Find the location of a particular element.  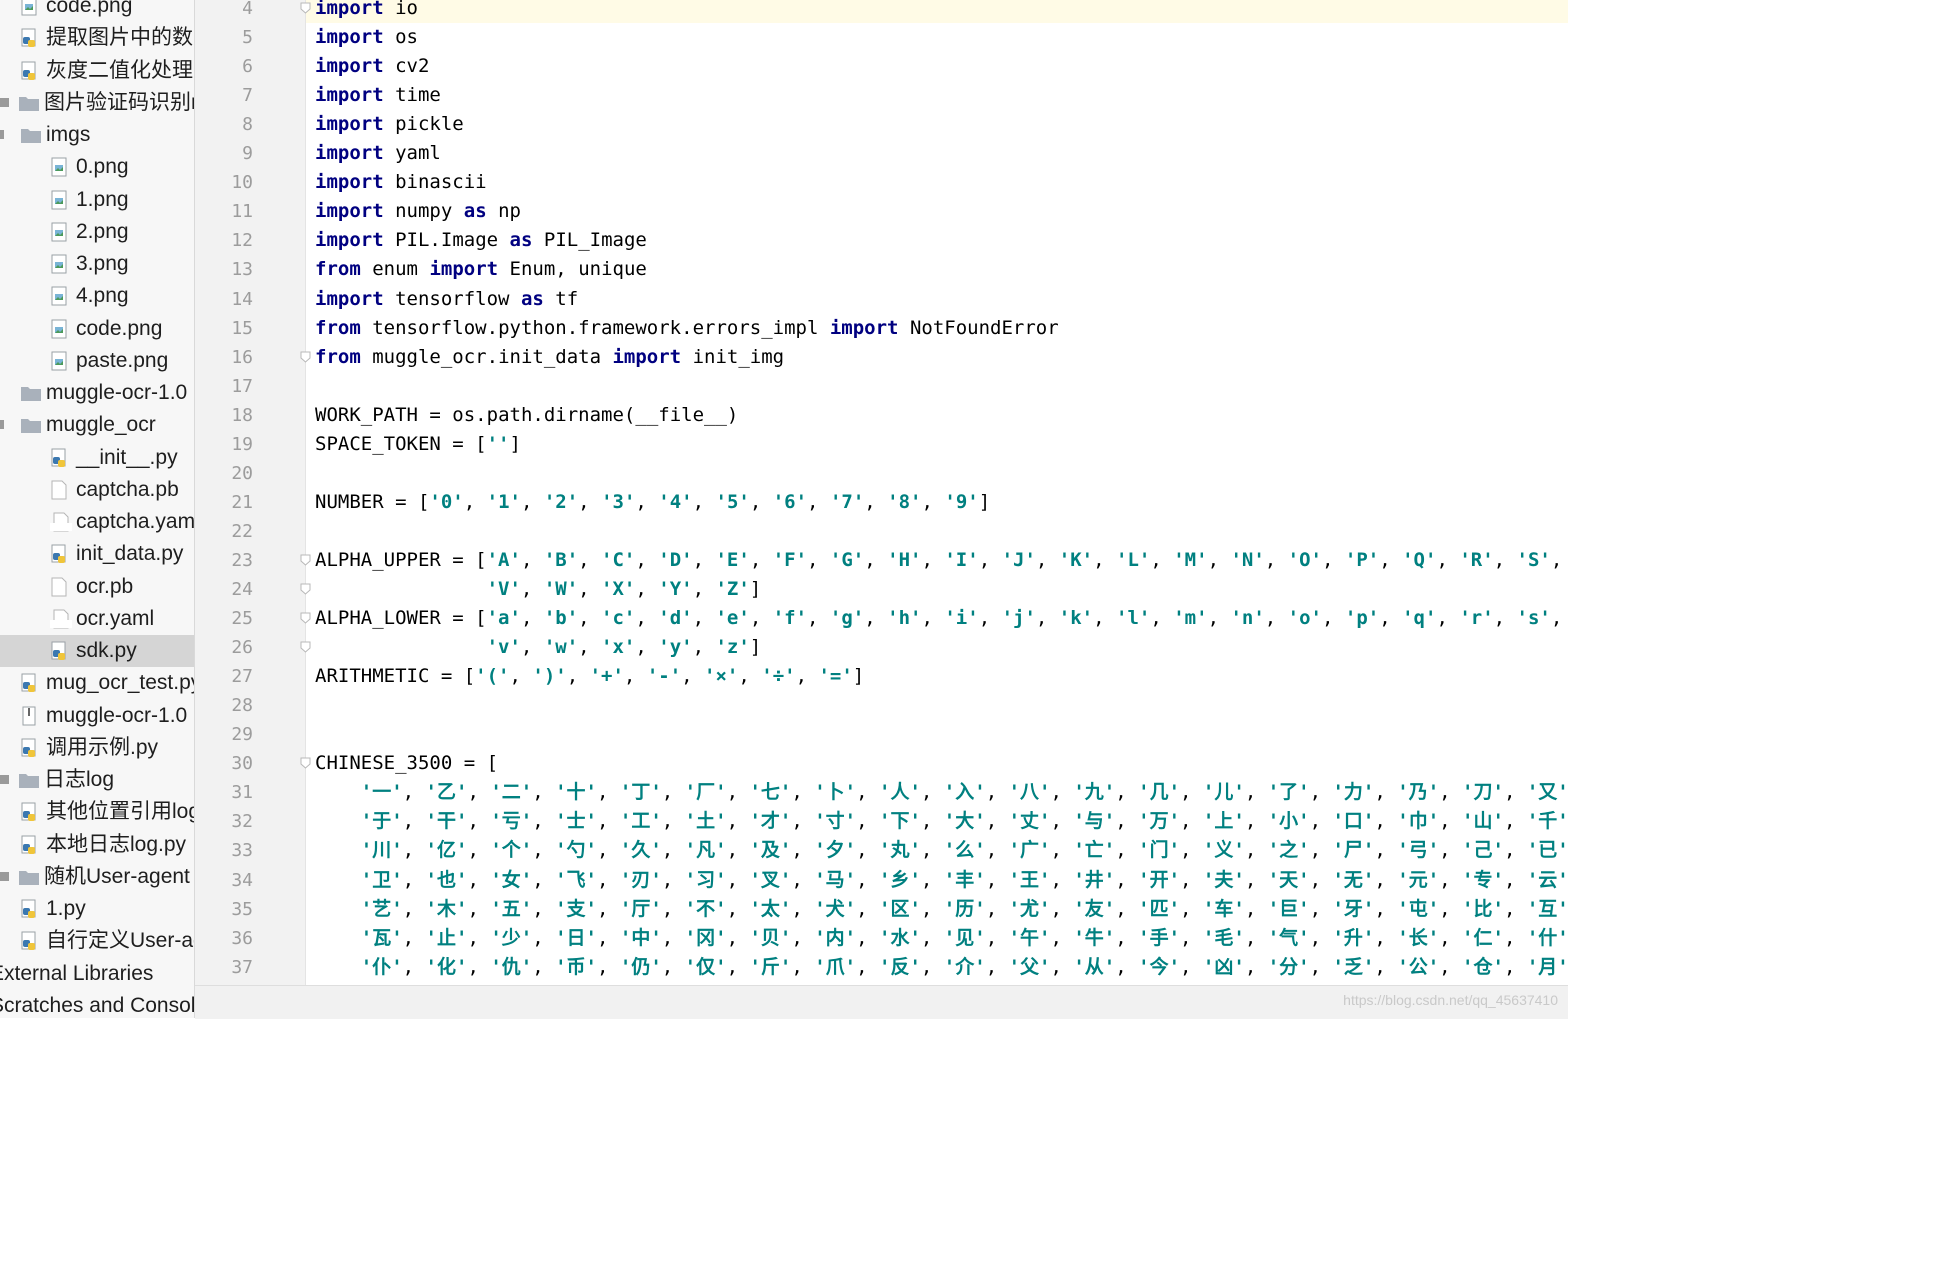

tree-item: paste.png is located at coordinates (97, 361).